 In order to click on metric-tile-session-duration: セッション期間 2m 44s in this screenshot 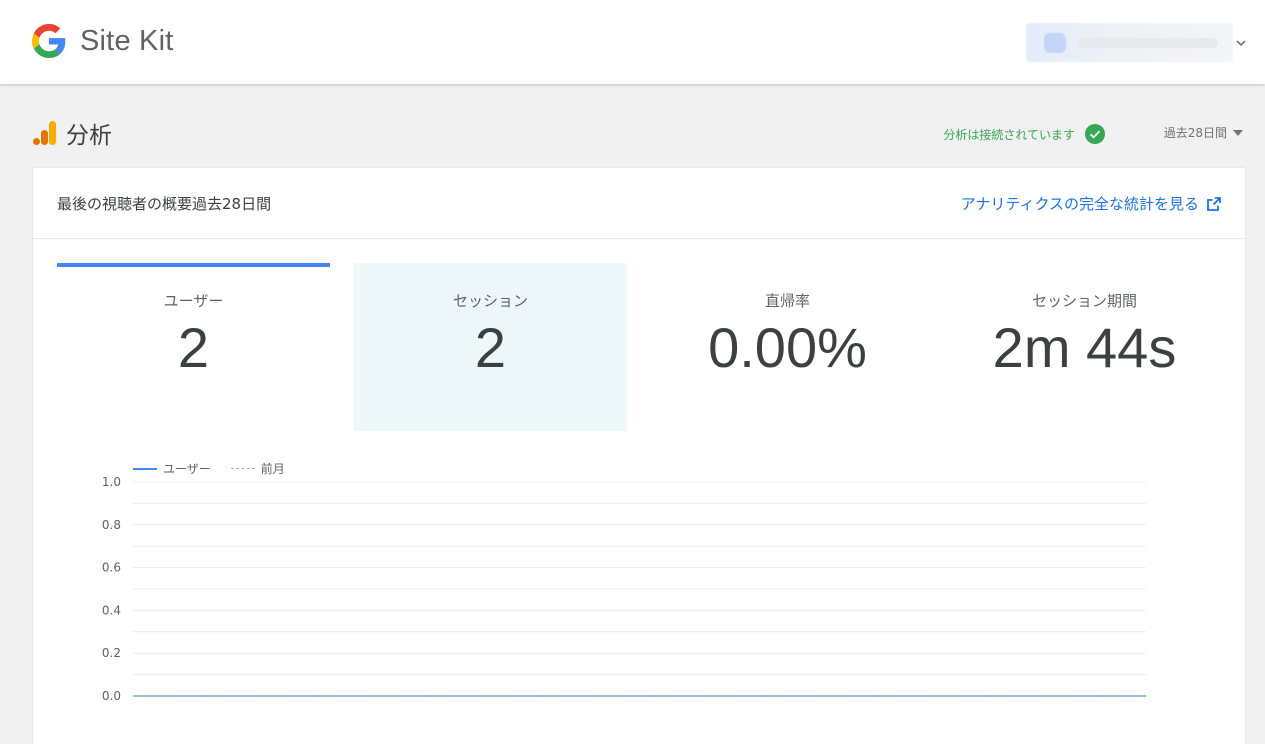, I will do `click(1084, 347)`.